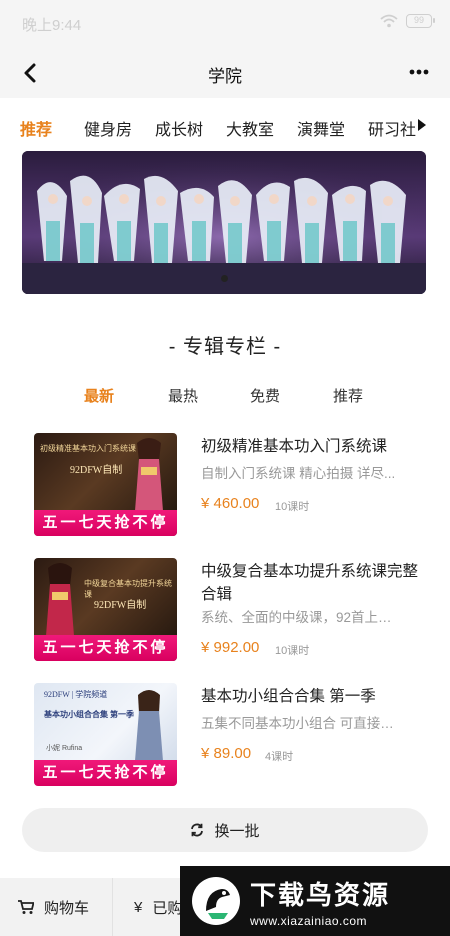 The image size is (450, 936). What do you see at coordinates (250, 128) in the screenshot?
I see `tab-classroom: 大教室` at bounding box center [250, 128].